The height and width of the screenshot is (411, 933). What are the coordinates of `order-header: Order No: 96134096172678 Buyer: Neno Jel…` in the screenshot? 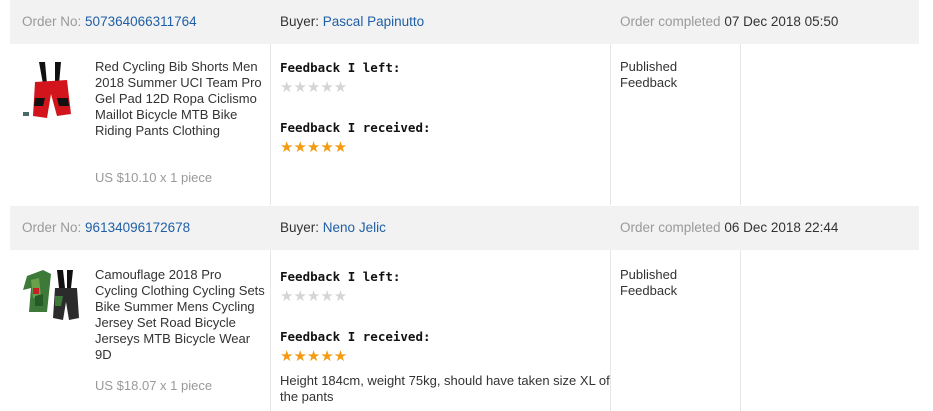 It's located at (464, 228).